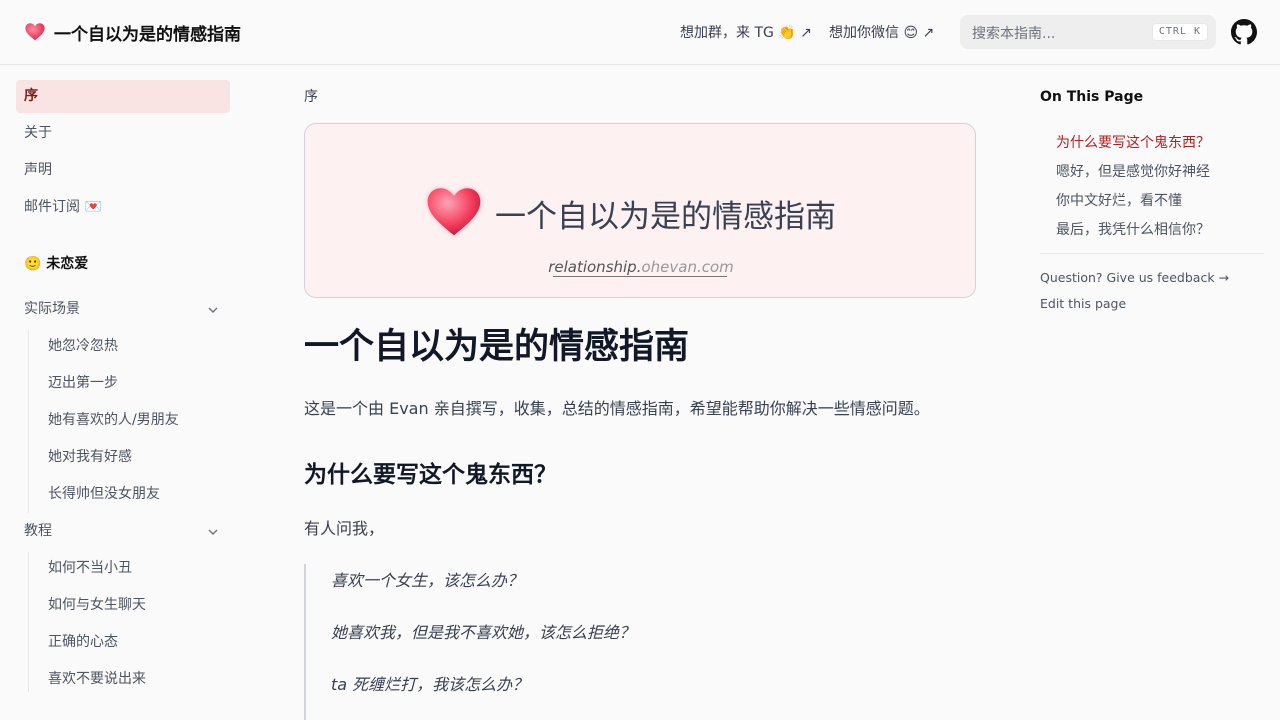 The height and width of the screenshot is (720, 1280). Describe the element at coordinates (97, 605) in the screenshot. I see `sidebar-item-chatting: 如何与女生聊天` at that location.